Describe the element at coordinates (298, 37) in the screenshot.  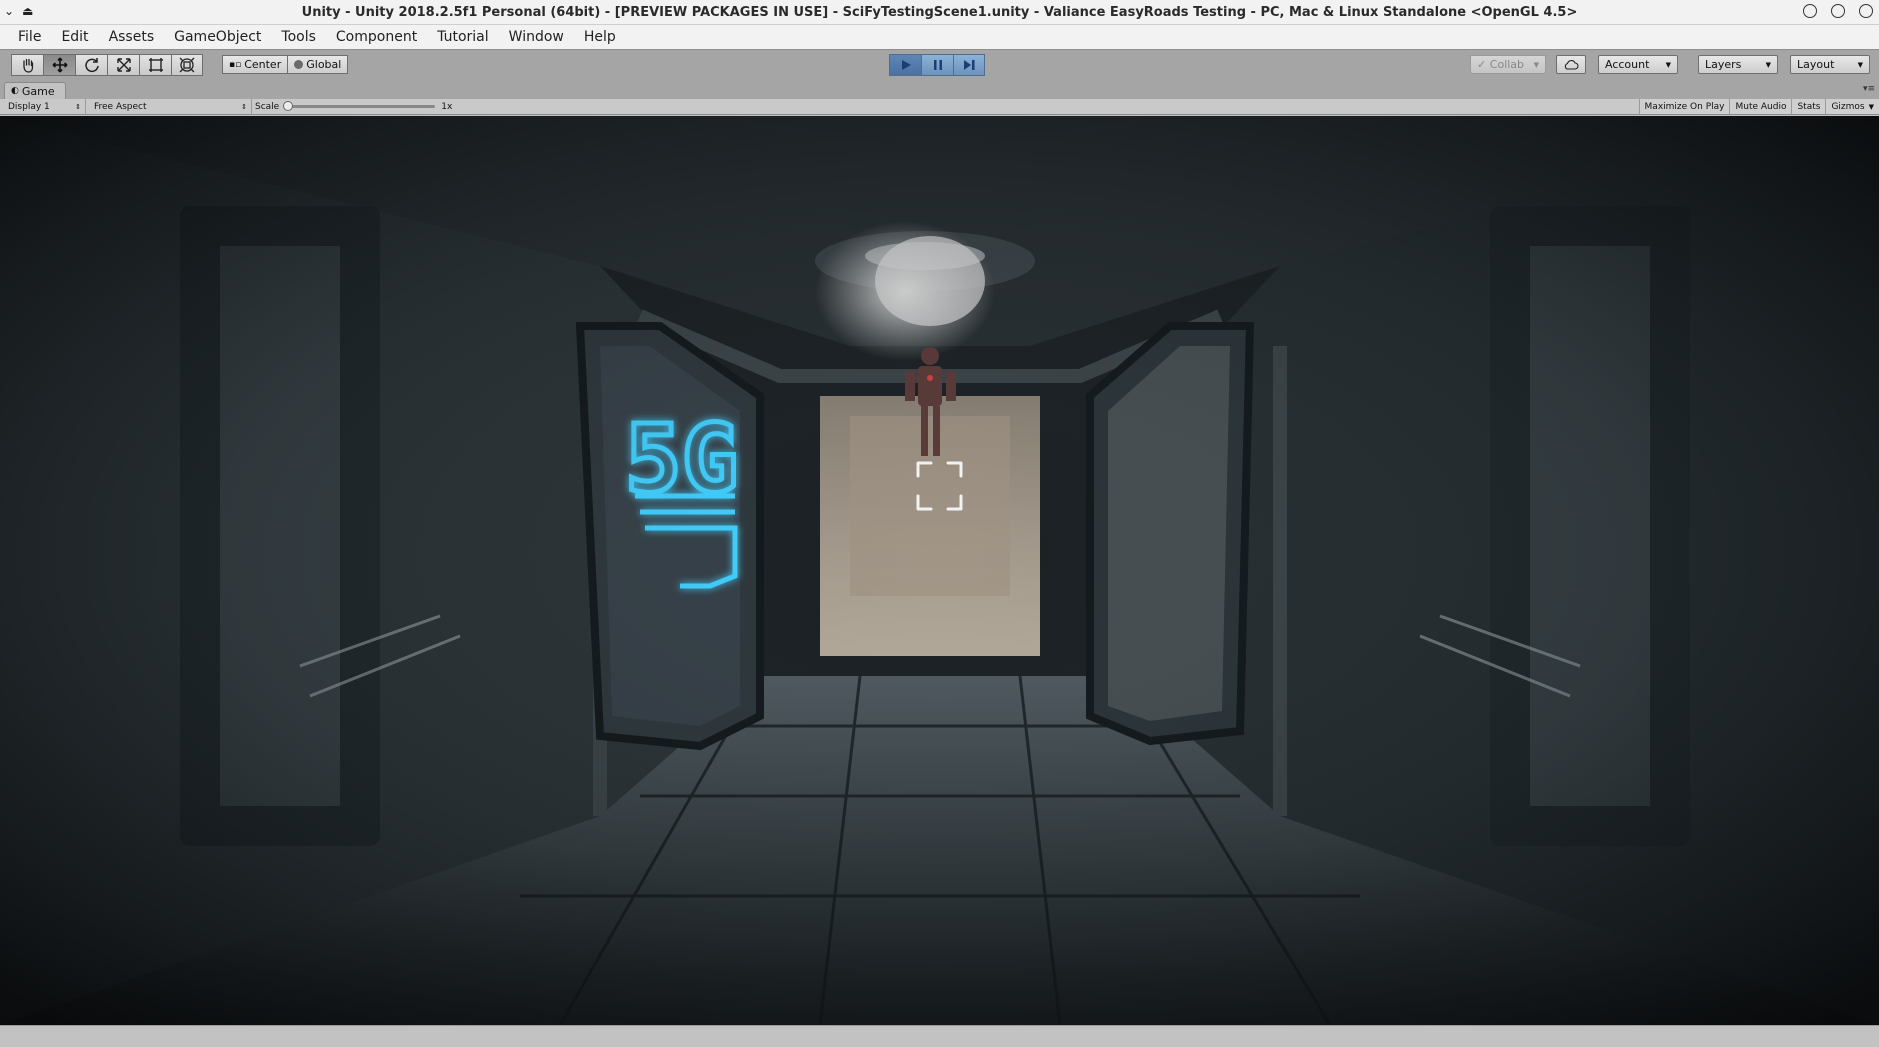
I see `menu-tools: Tools` at that location.